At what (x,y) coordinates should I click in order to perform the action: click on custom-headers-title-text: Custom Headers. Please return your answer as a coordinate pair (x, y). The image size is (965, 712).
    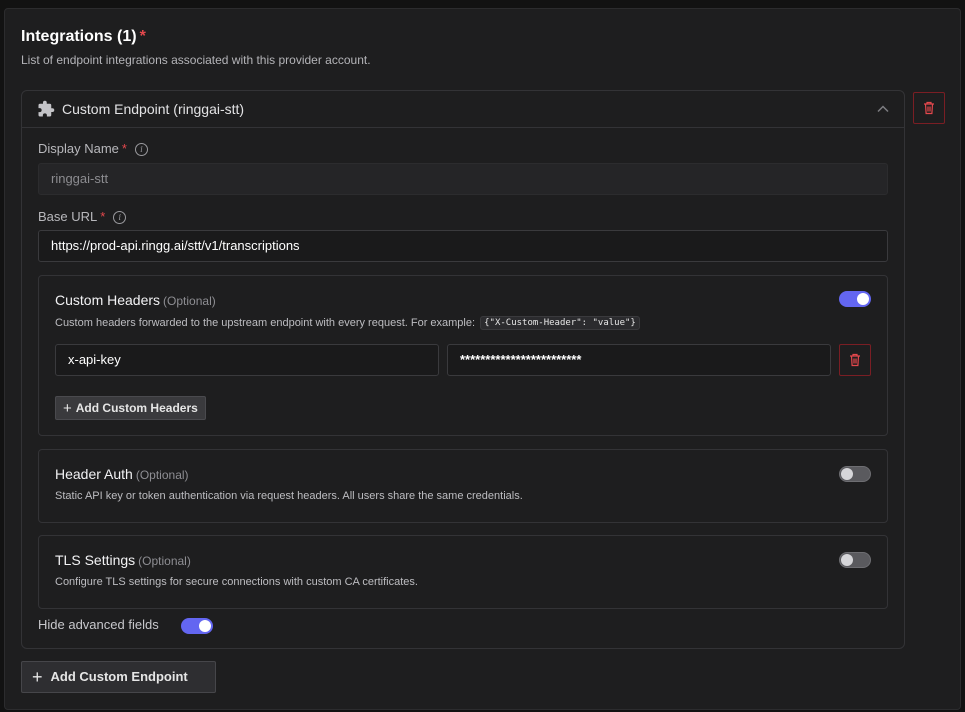
    Looking at the image, I should click on (108, 300).